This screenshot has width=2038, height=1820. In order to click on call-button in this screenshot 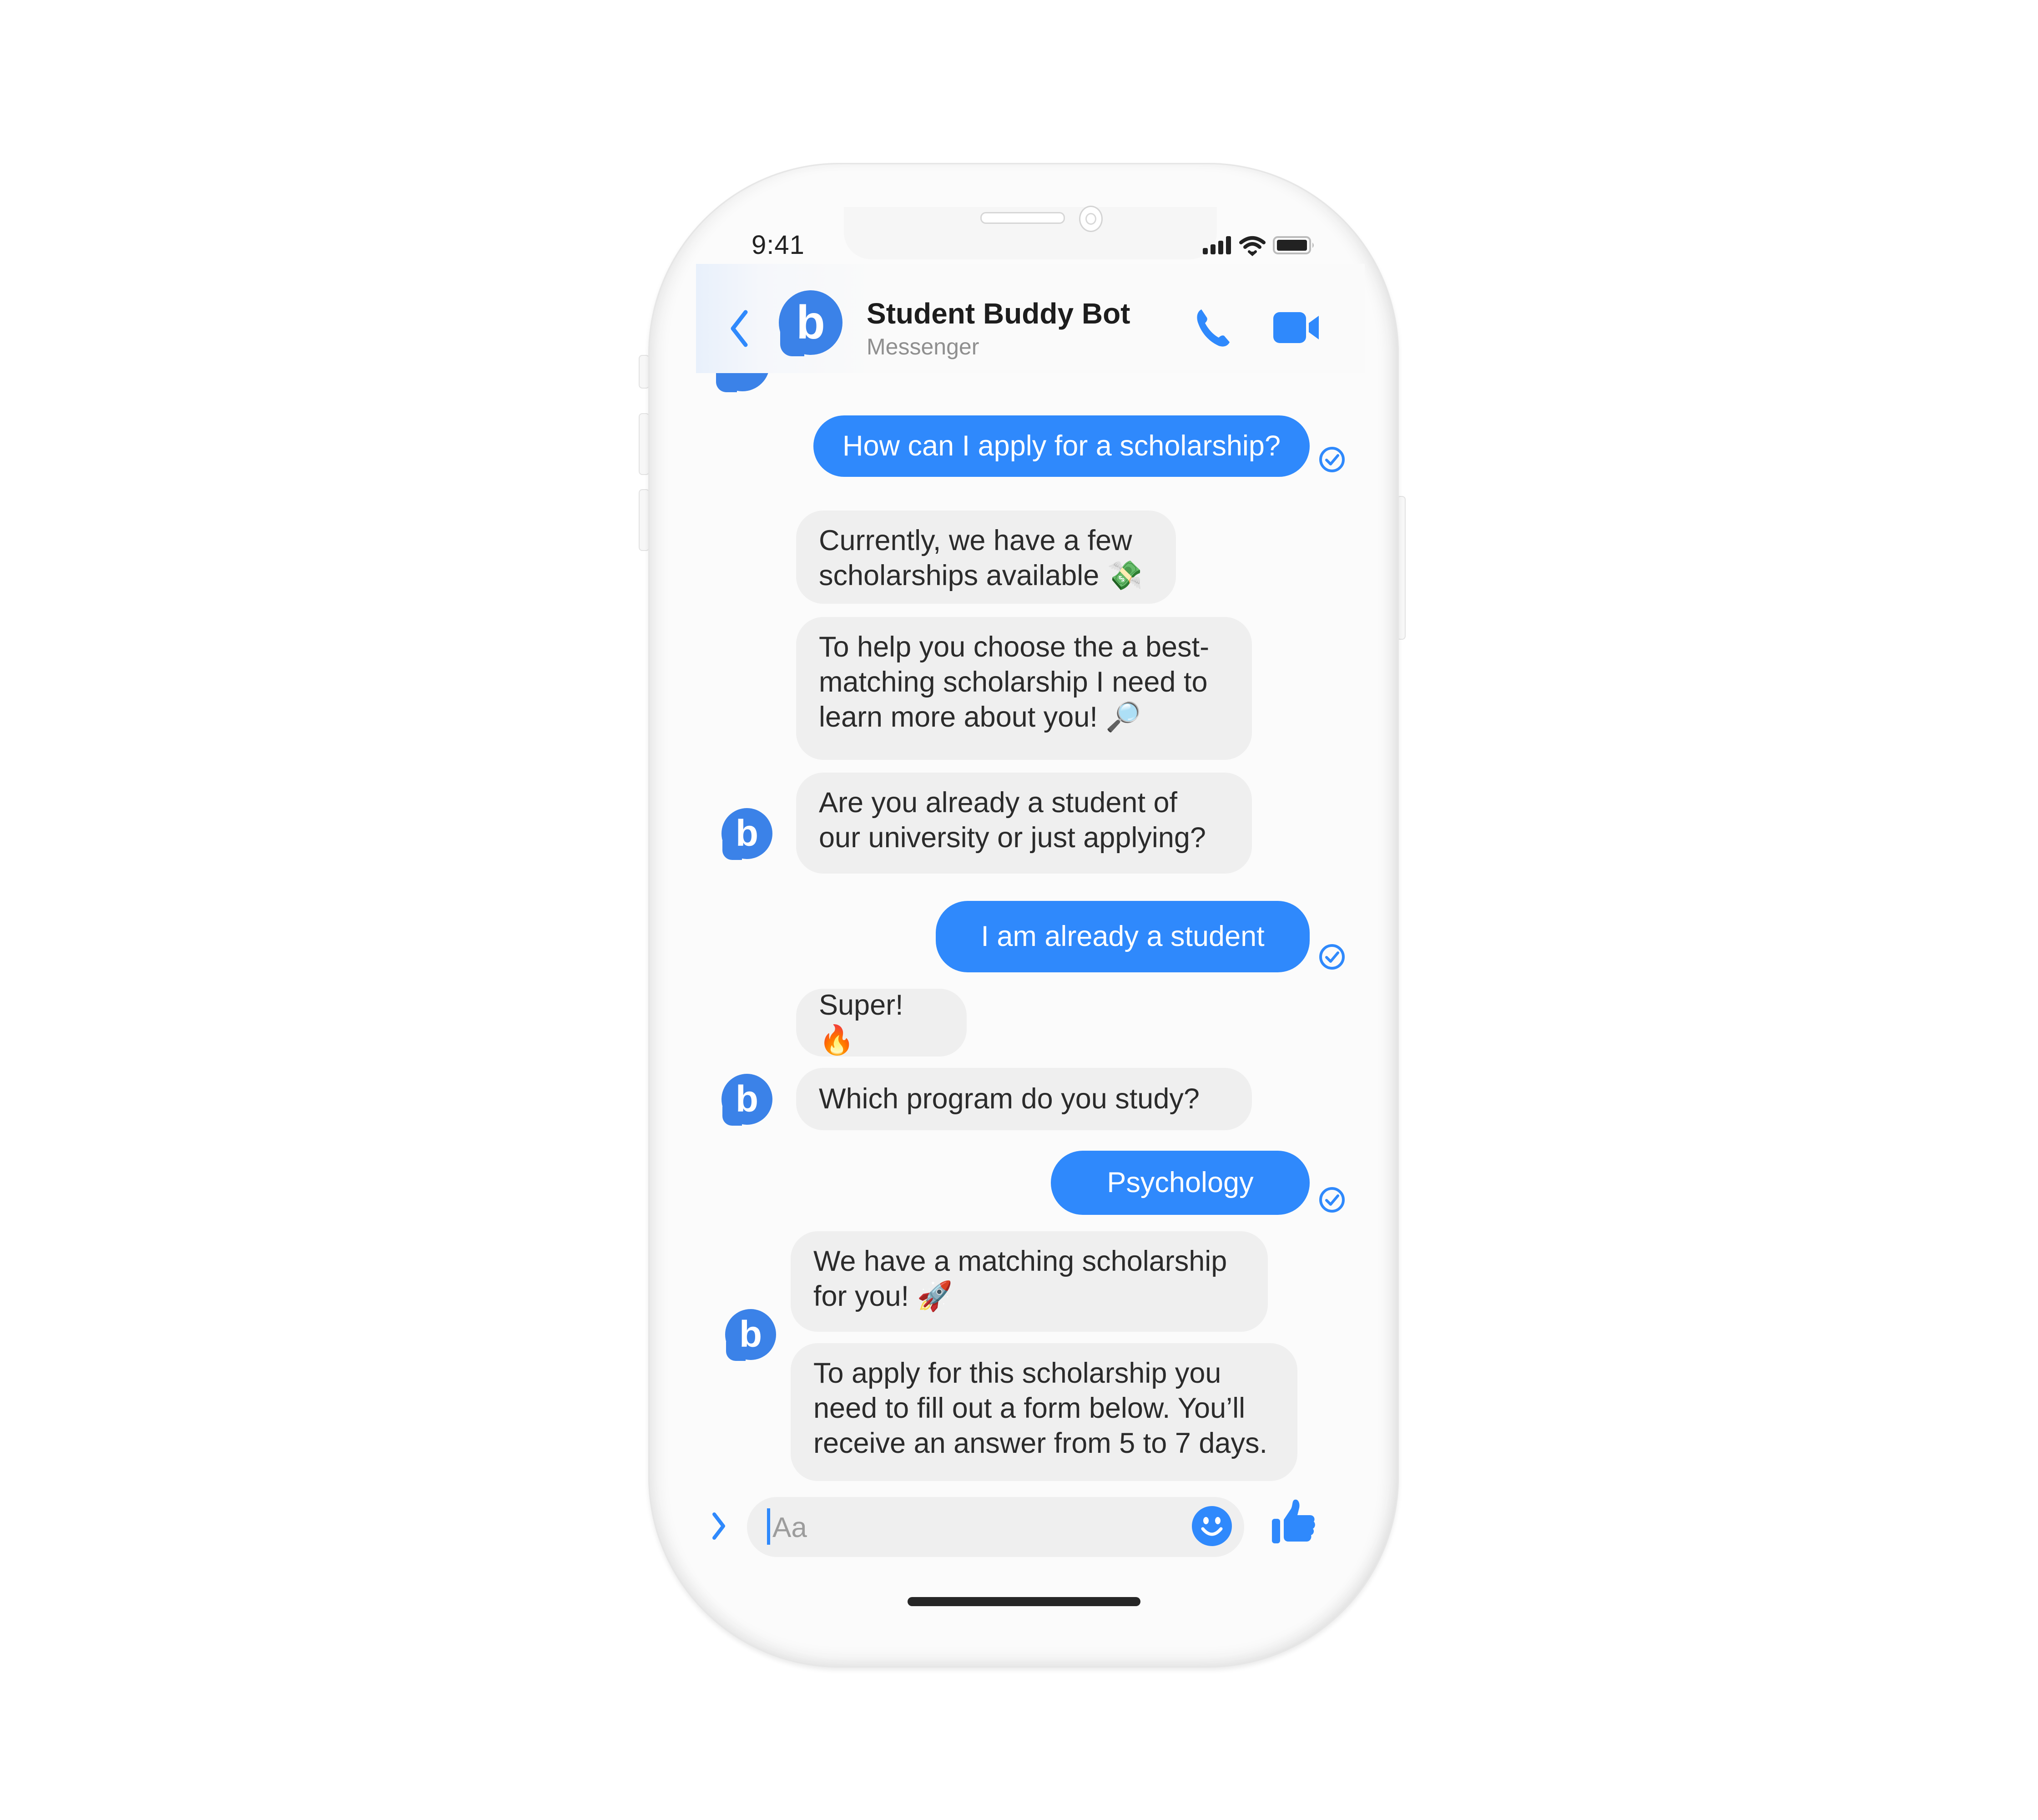, I will do `click(1212, 327)`.